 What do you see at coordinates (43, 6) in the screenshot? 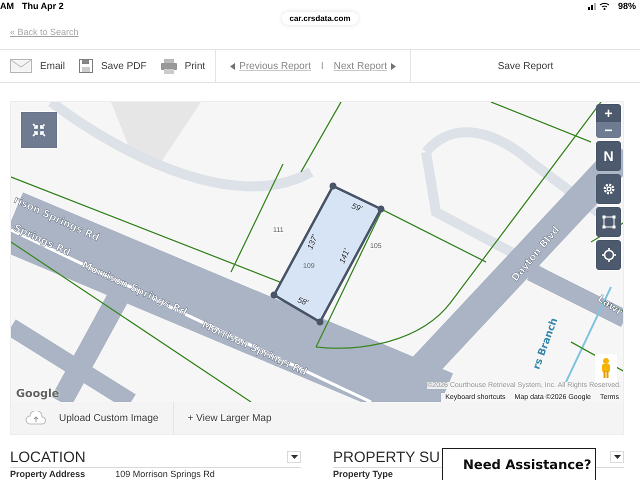
I see `status-date: Thu Apr 2` at bounding box center [43, 6].